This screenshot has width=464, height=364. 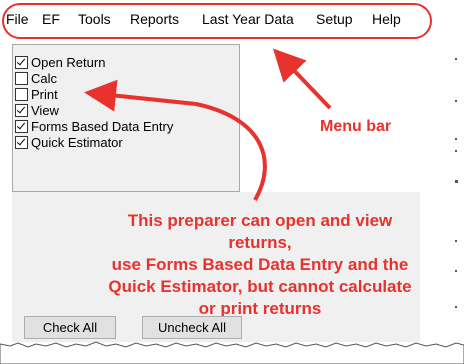 What do you see at coordinates (356, 126) in the screenshot?
I see `menu-bar-callout: Menu bar` at bounding box center [356, 126].